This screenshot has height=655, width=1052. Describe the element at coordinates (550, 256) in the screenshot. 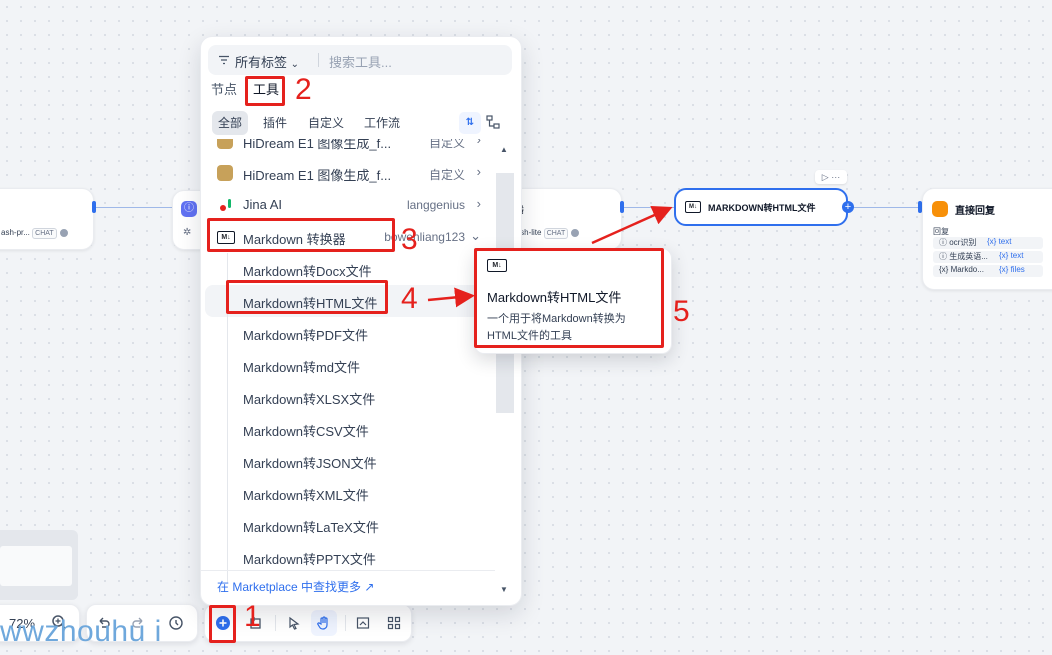

I see `annotation-arrows` at that location.